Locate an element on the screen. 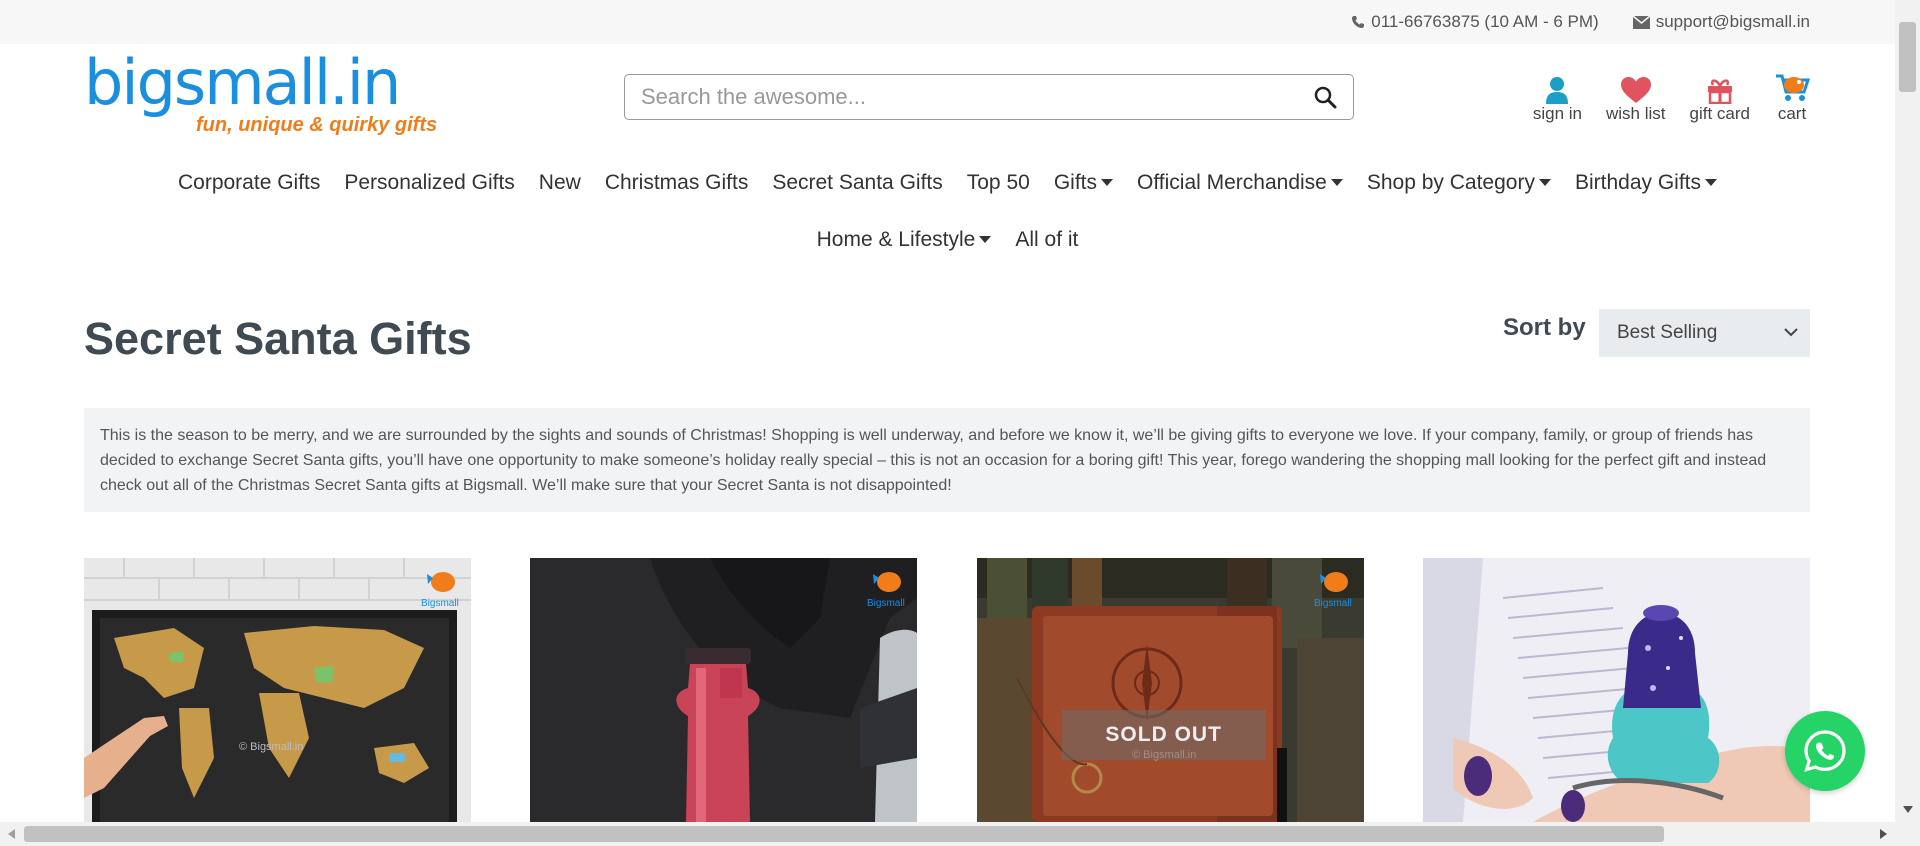  svg-text: © Bigsmall.in is located at coordinates (271, 747).